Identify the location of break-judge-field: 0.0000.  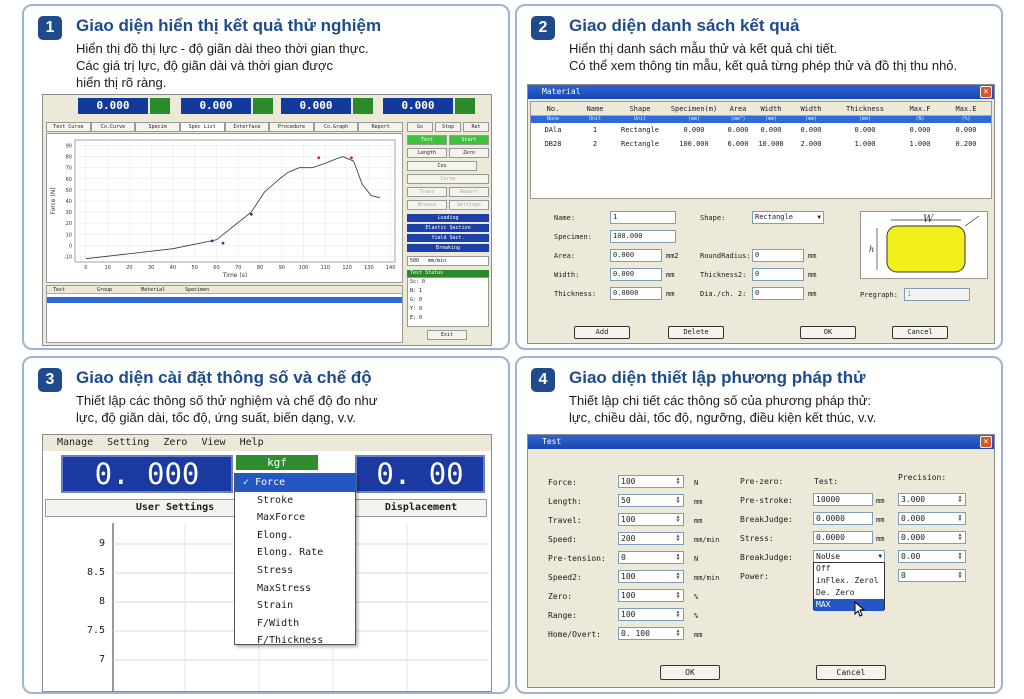
(843, 518).